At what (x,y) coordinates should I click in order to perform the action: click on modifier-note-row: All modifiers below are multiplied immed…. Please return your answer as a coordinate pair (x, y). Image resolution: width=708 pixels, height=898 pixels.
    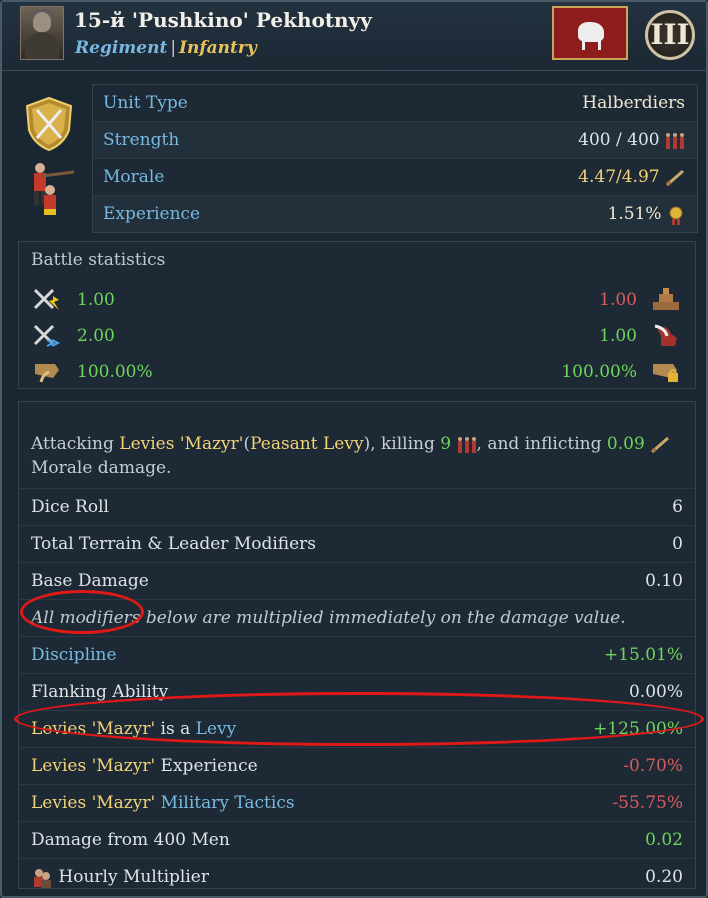
    Looking at the image, I should click on (357, 617).